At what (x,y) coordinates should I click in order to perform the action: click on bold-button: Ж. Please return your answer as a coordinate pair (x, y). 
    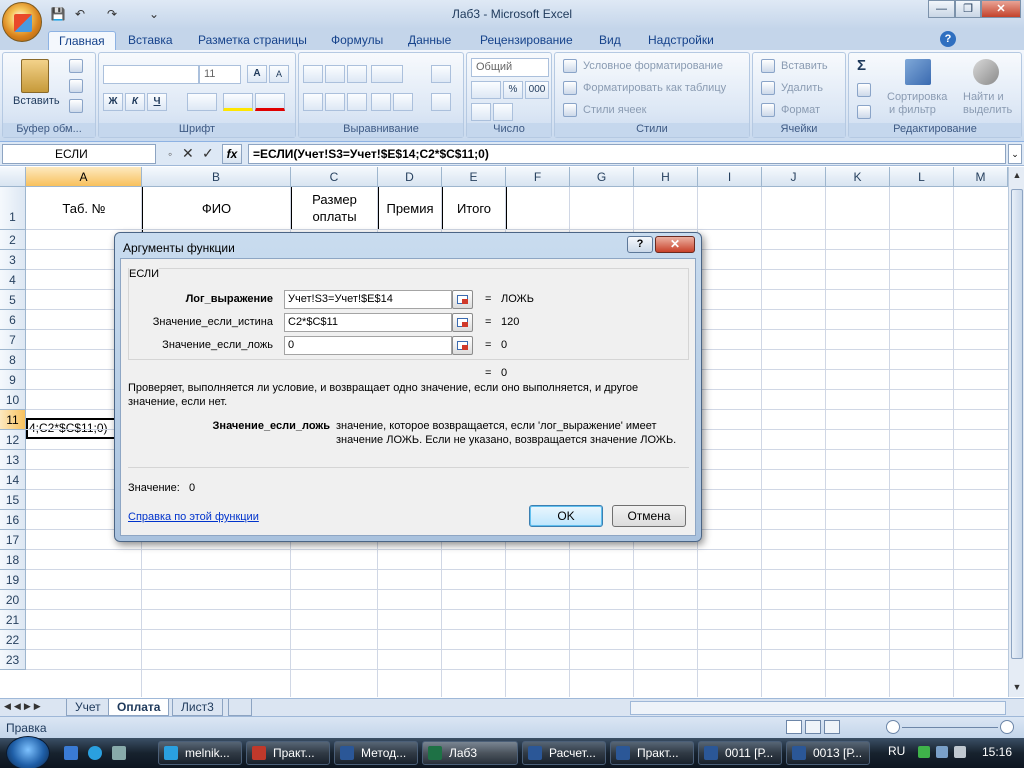
    Looking at the image, I should click on (113, 102).